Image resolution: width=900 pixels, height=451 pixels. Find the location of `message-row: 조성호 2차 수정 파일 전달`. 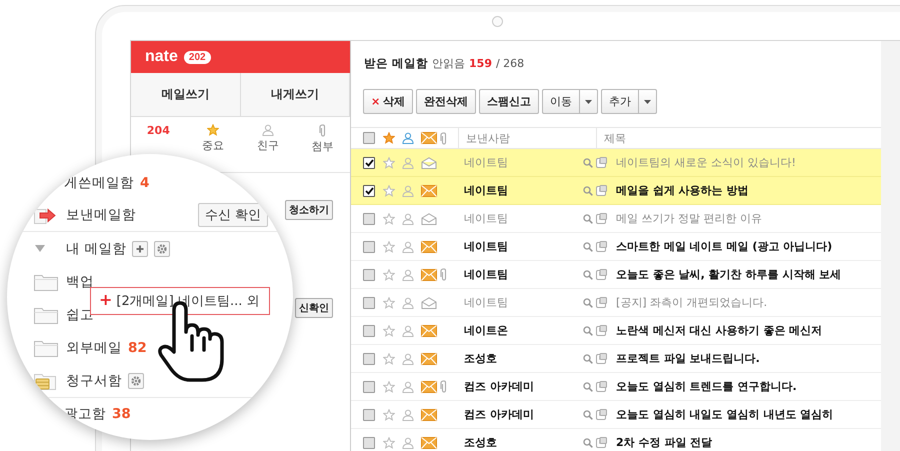

message-row: 조성호 2차 수정 파일 전달 is located at coordinates (616, 440).